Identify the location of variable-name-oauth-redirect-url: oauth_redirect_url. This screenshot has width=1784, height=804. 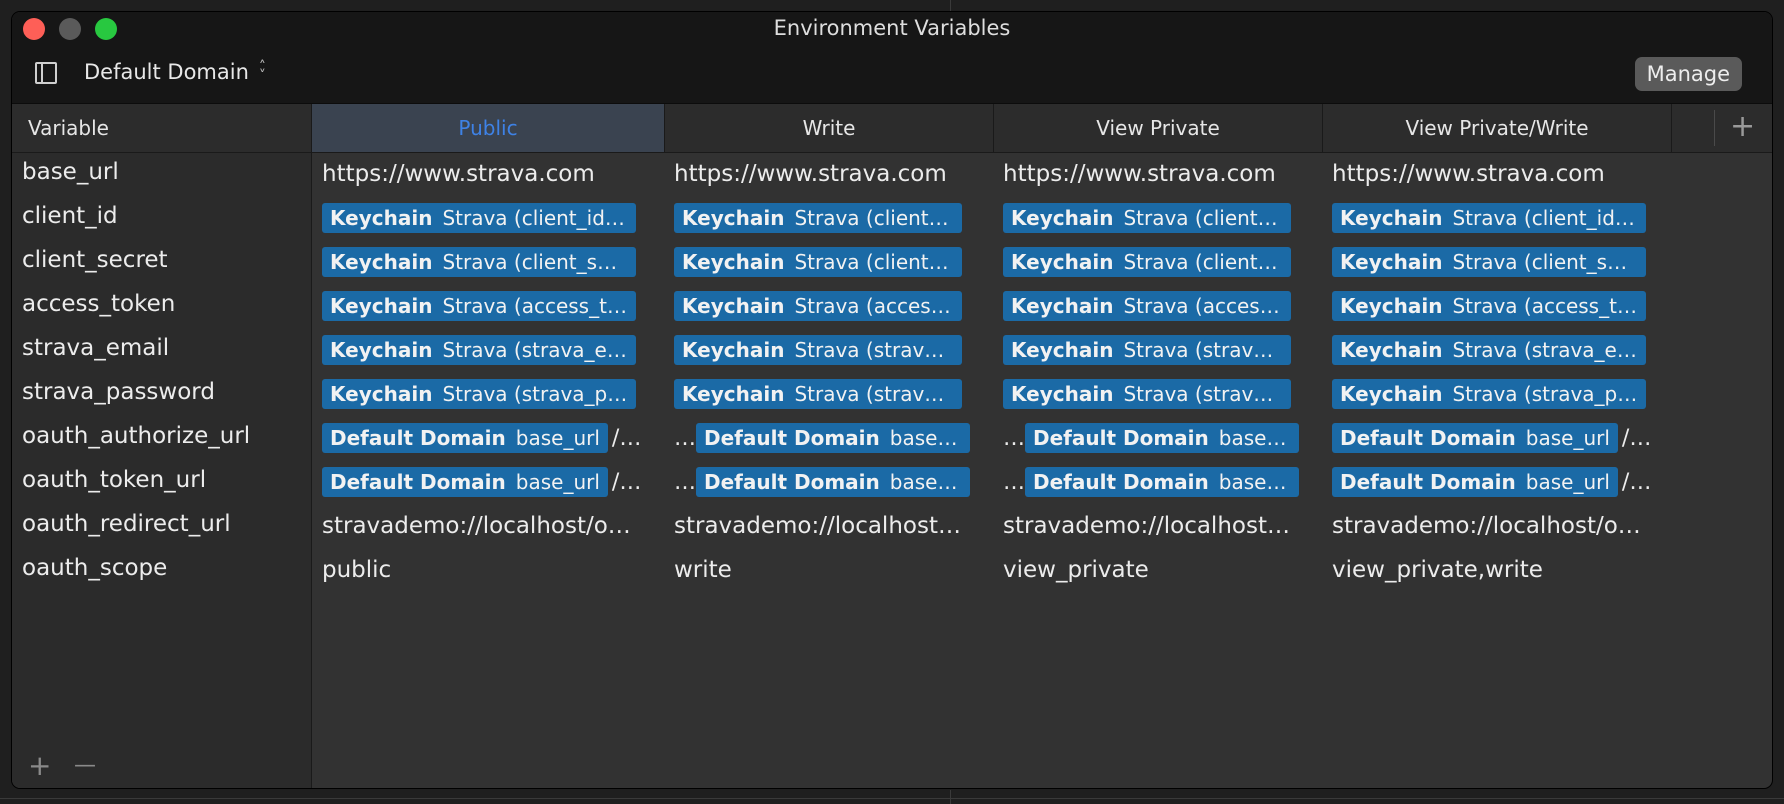
(126, 524).